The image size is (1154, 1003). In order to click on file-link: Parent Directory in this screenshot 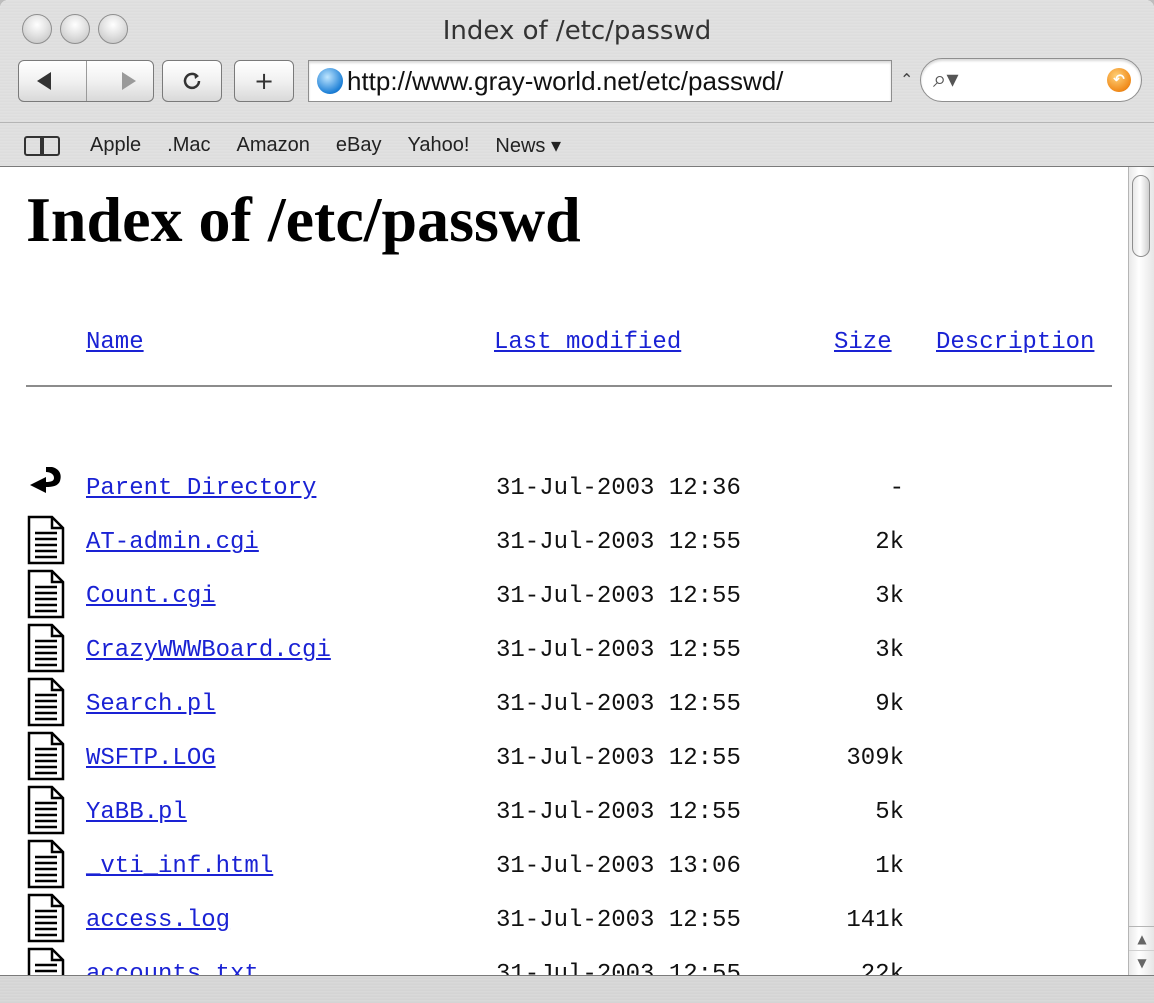, I will do `click(201, 488)`.